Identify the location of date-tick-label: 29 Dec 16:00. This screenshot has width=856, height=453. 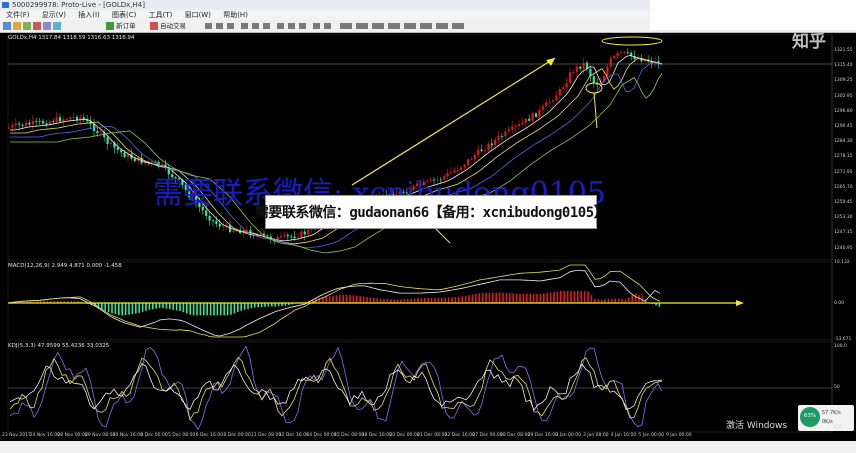
(542, 435).